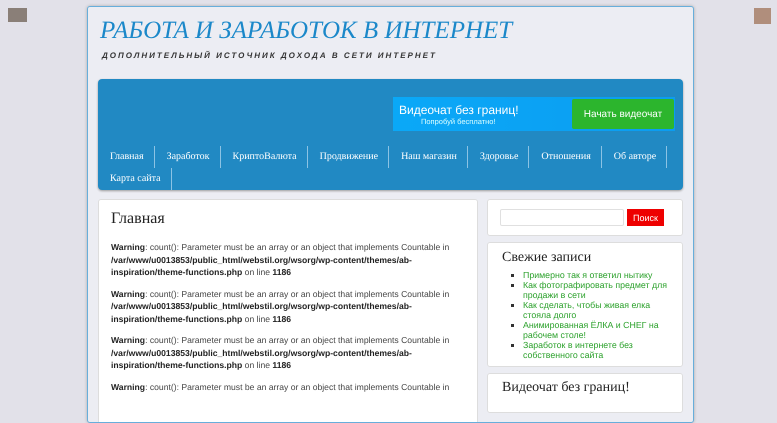  What do you see at coordinates (597, 350) in the screenshot?
I see `post-link: Заработок в интернете без собственного сайта` at bounding box center [597, 350].